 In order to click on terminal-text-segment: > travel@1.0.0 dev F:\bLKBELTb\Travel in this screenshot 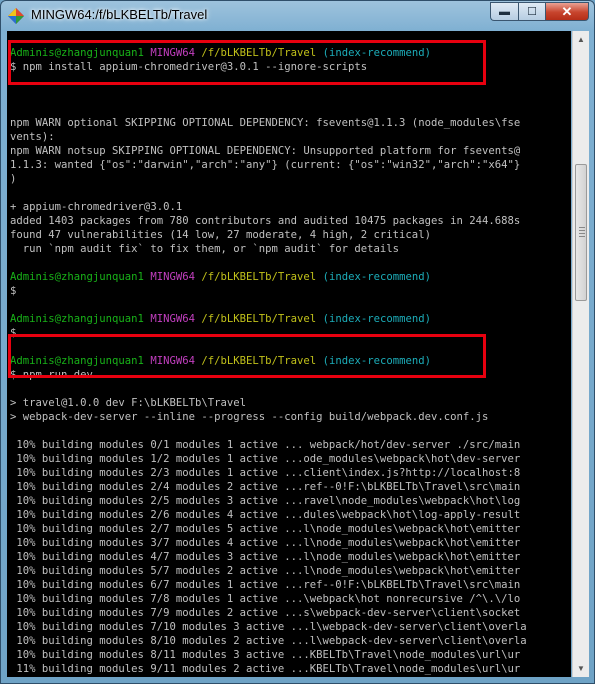, I will do `click(128, 403)`.